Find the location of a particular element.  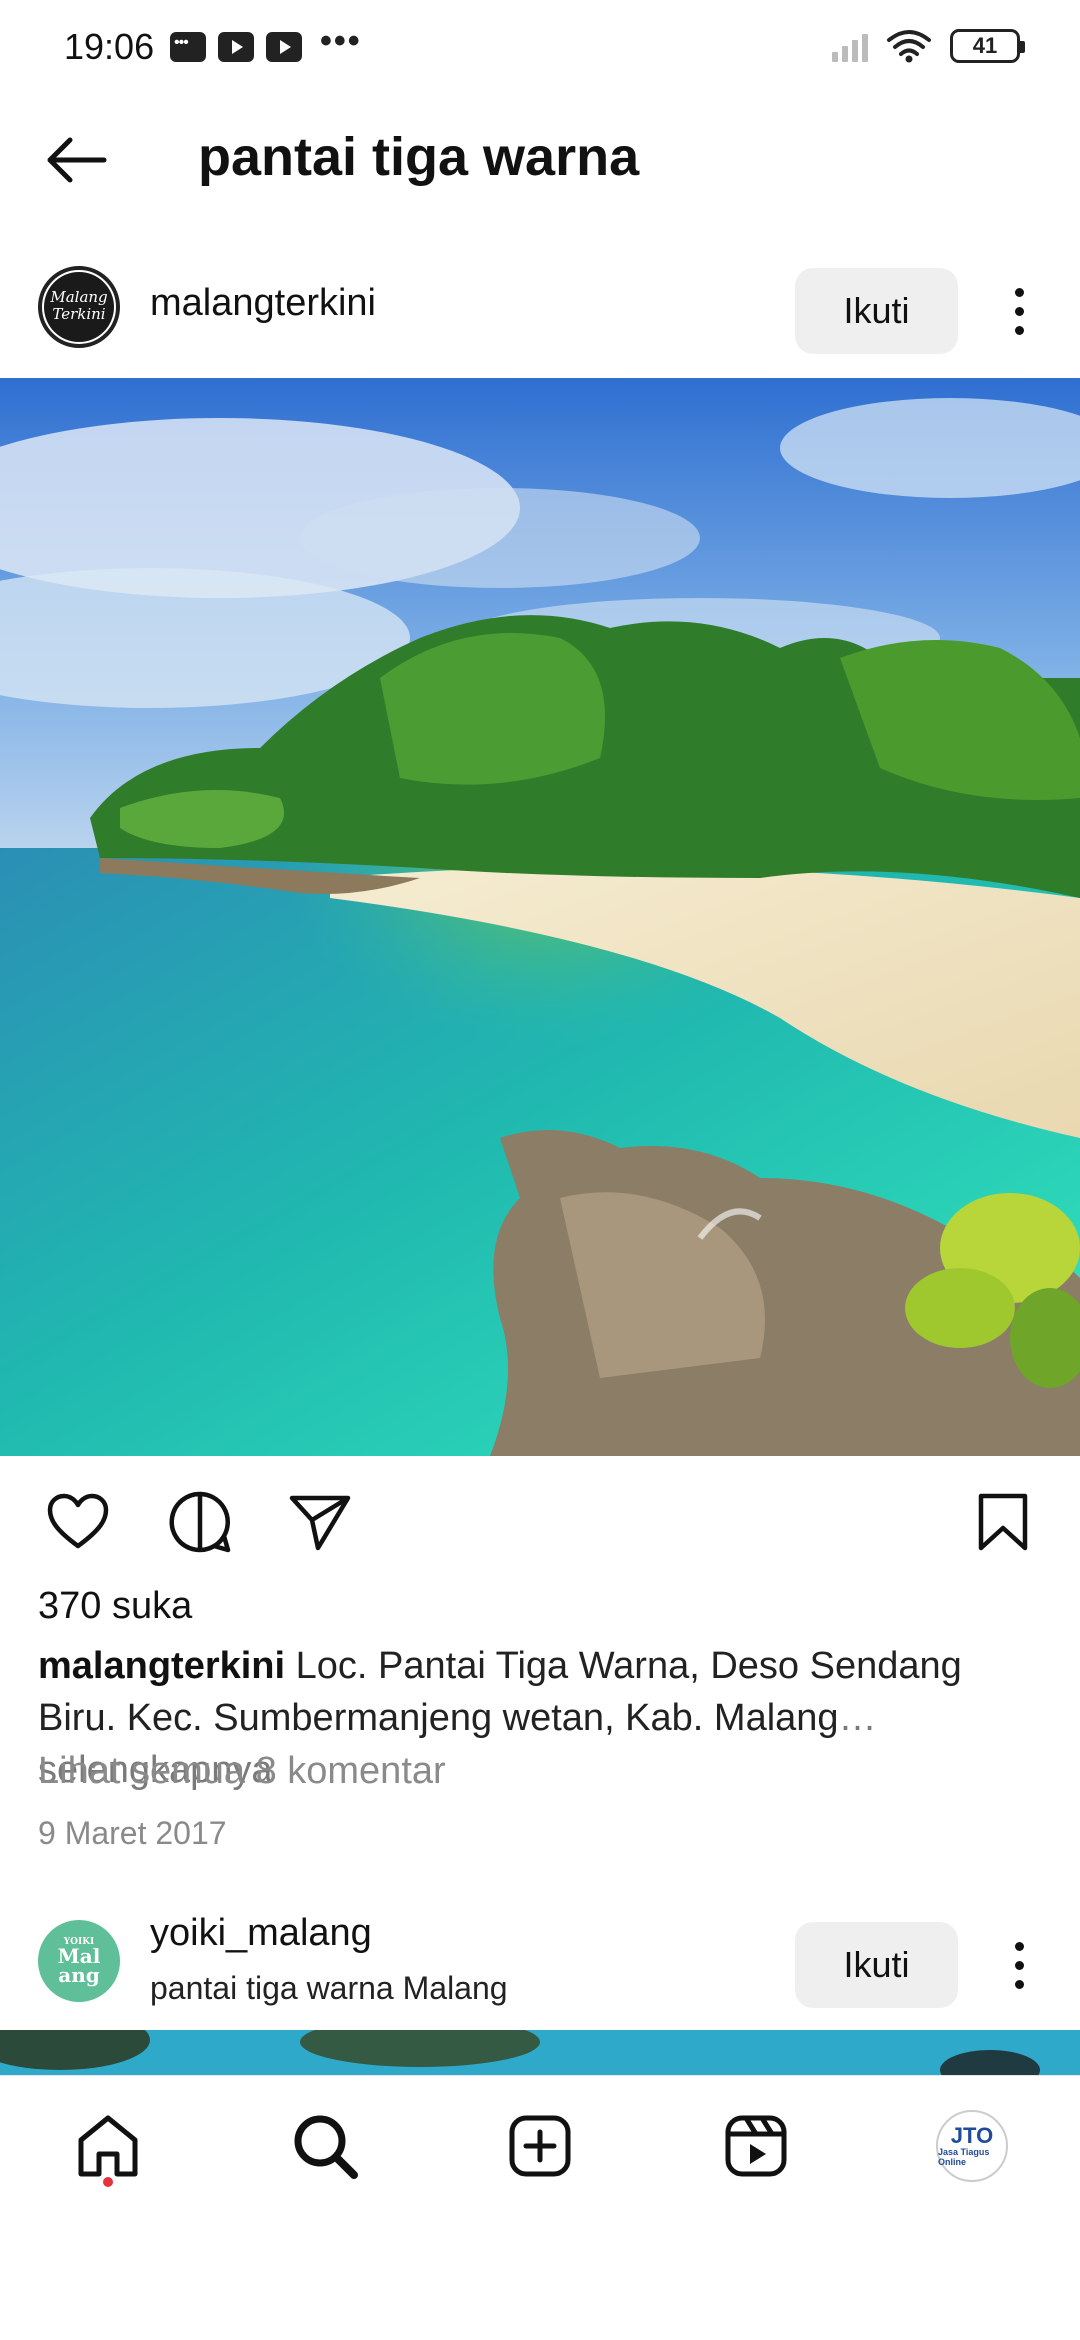

avatar-logo: YOIKI Mal ang is located at coordinates (79, 1961).